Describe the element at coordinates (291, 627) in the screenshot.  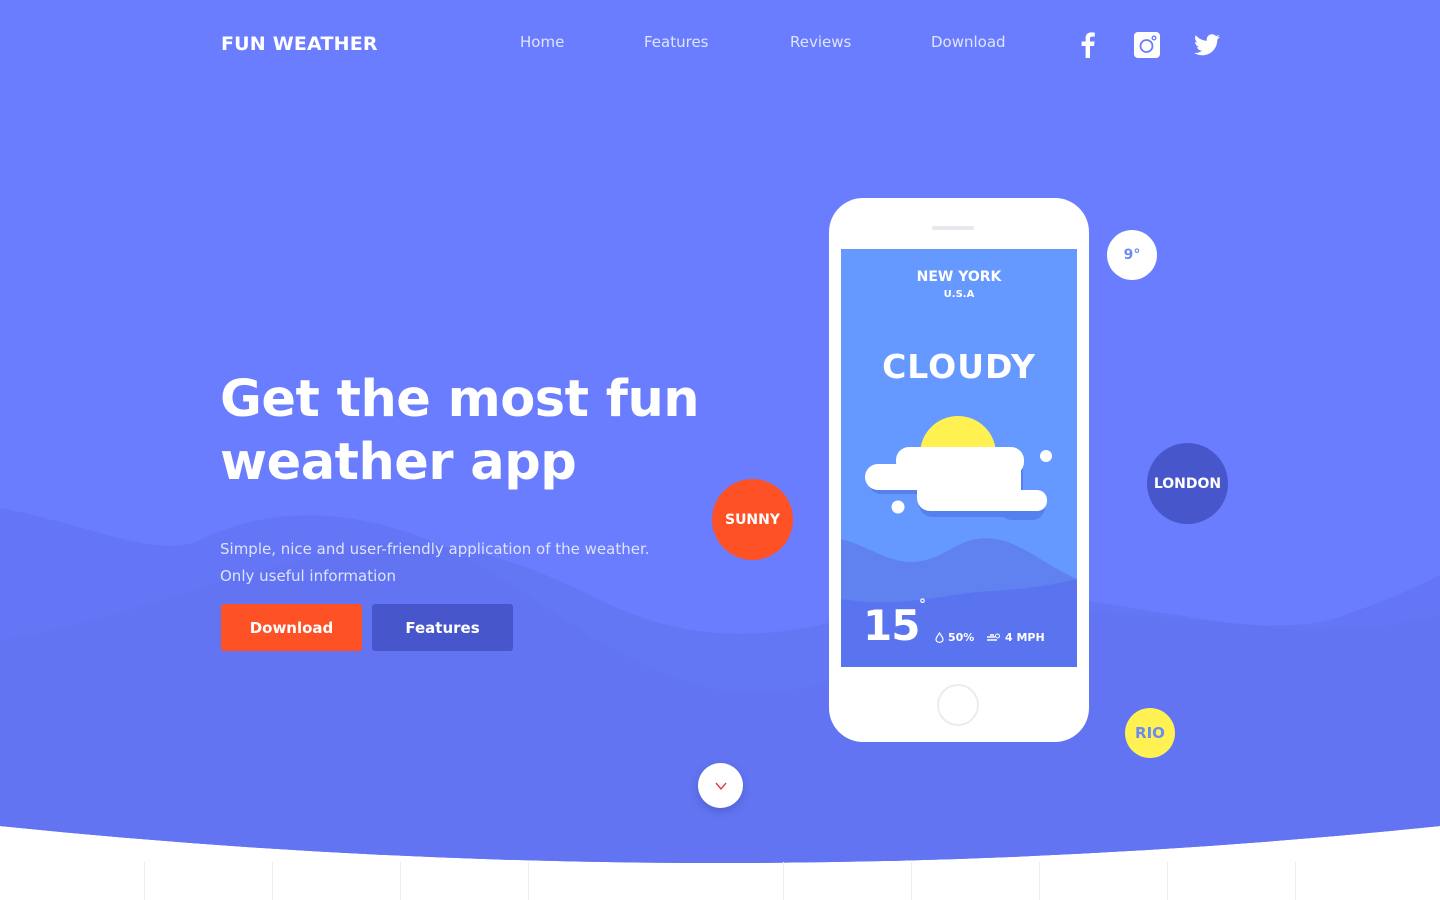
I see `download-button: Download` at that location.